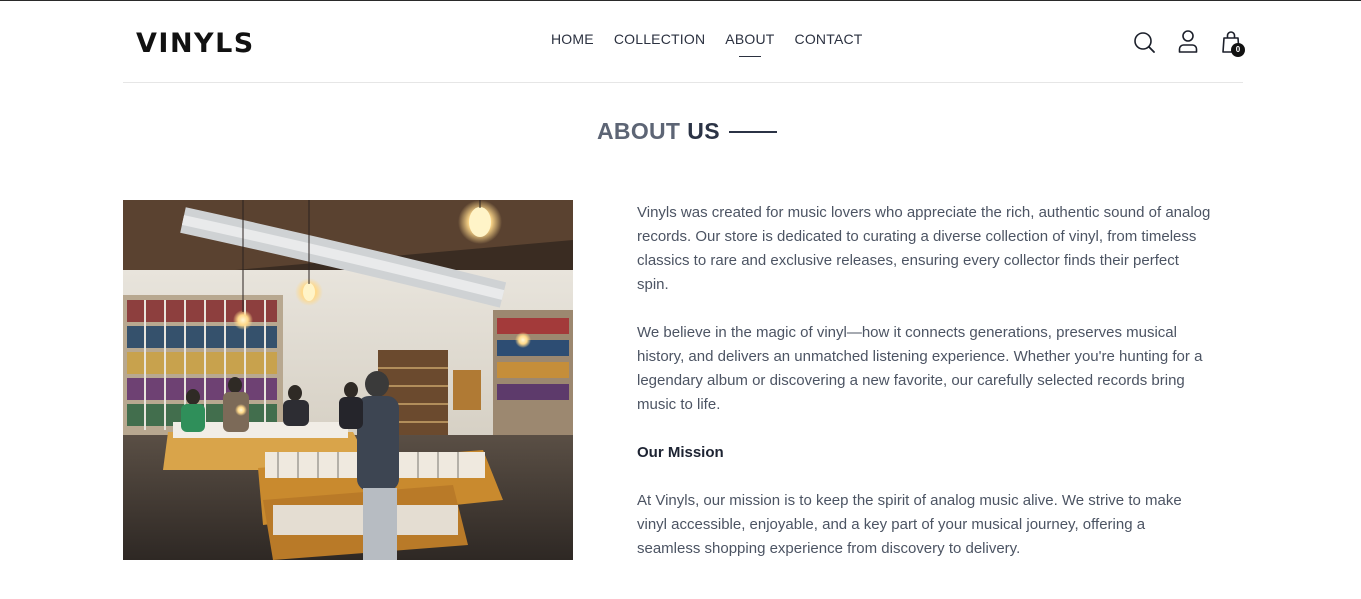 The image size is (1361, 599). What do you see at coordinates (749, 39) in the screenshot?
I see `nav-about: ABOUT` at bounding box center [749, 39].